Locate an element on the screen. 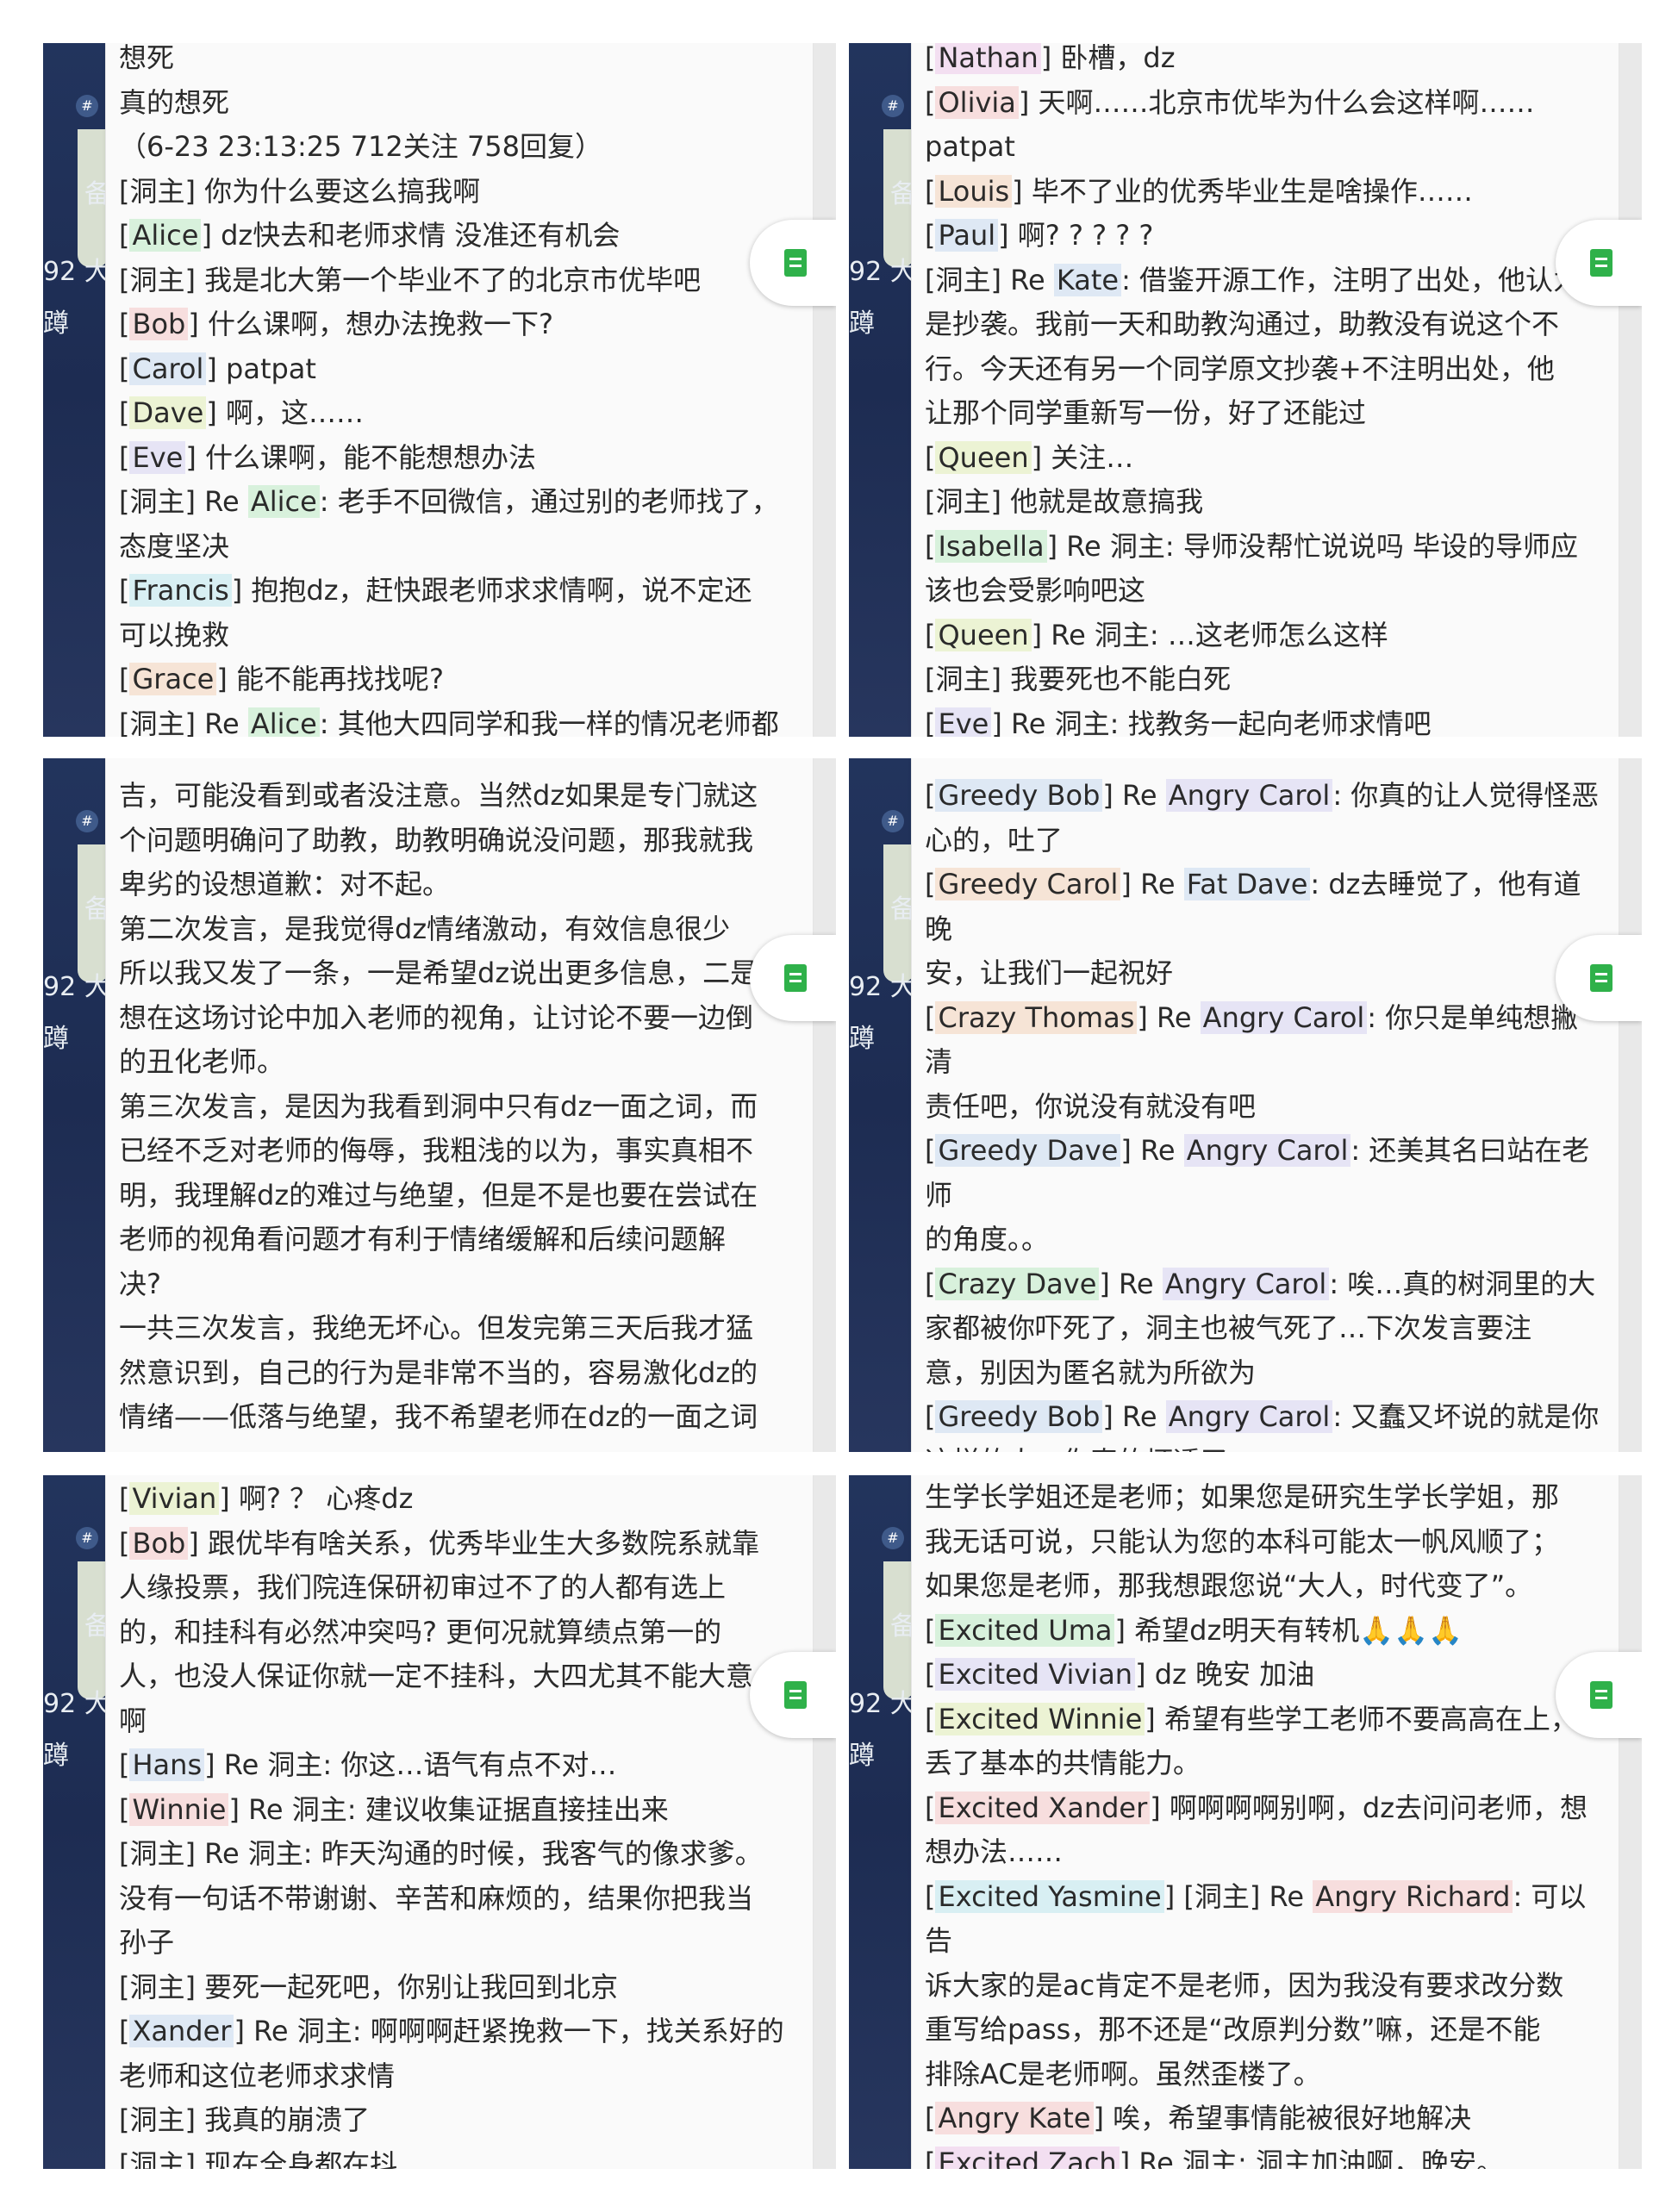  username-tag: Grace is located at coordinates (173, 679).